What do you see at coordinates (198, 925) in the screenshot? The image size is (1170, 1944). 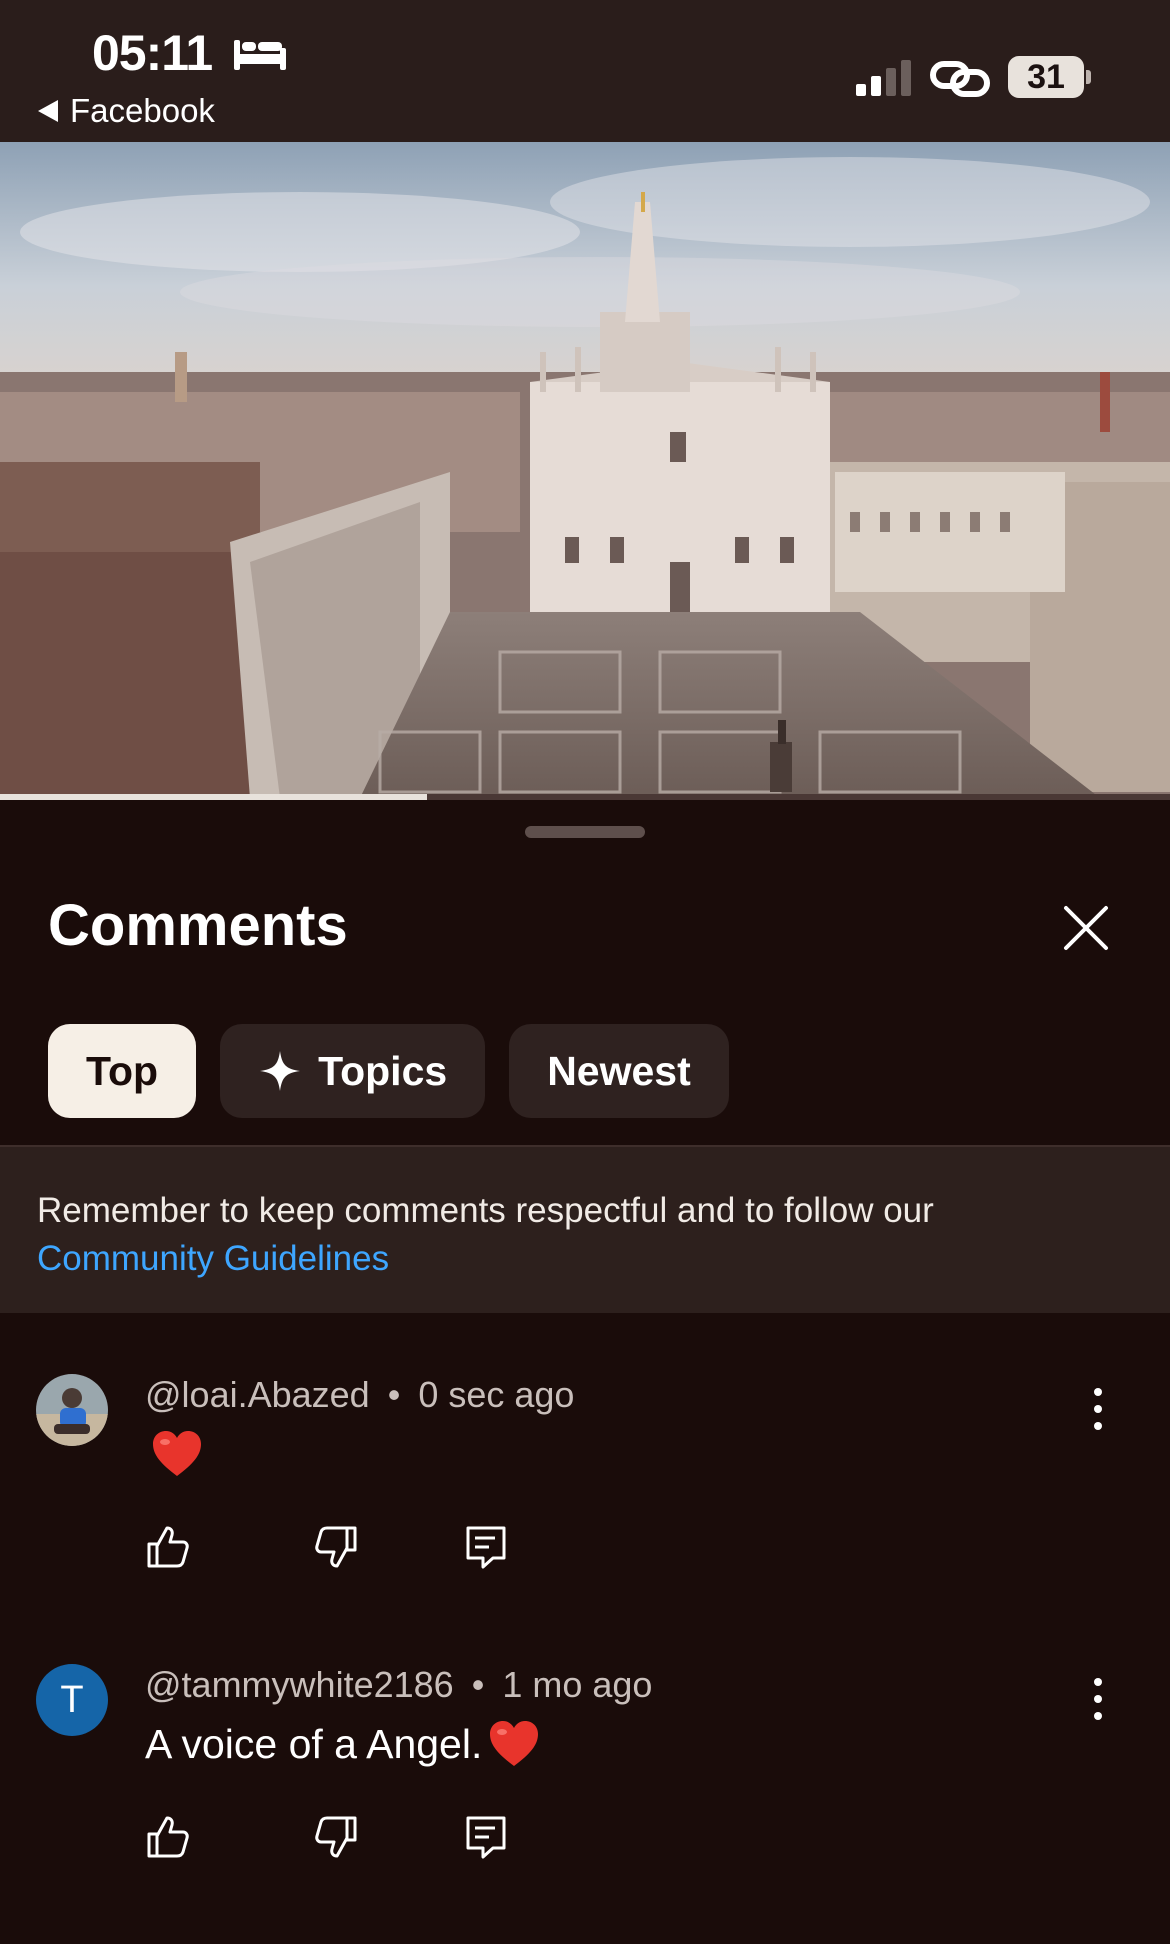 I see `sheet-title: Comments` at bounding box center [198, 925].